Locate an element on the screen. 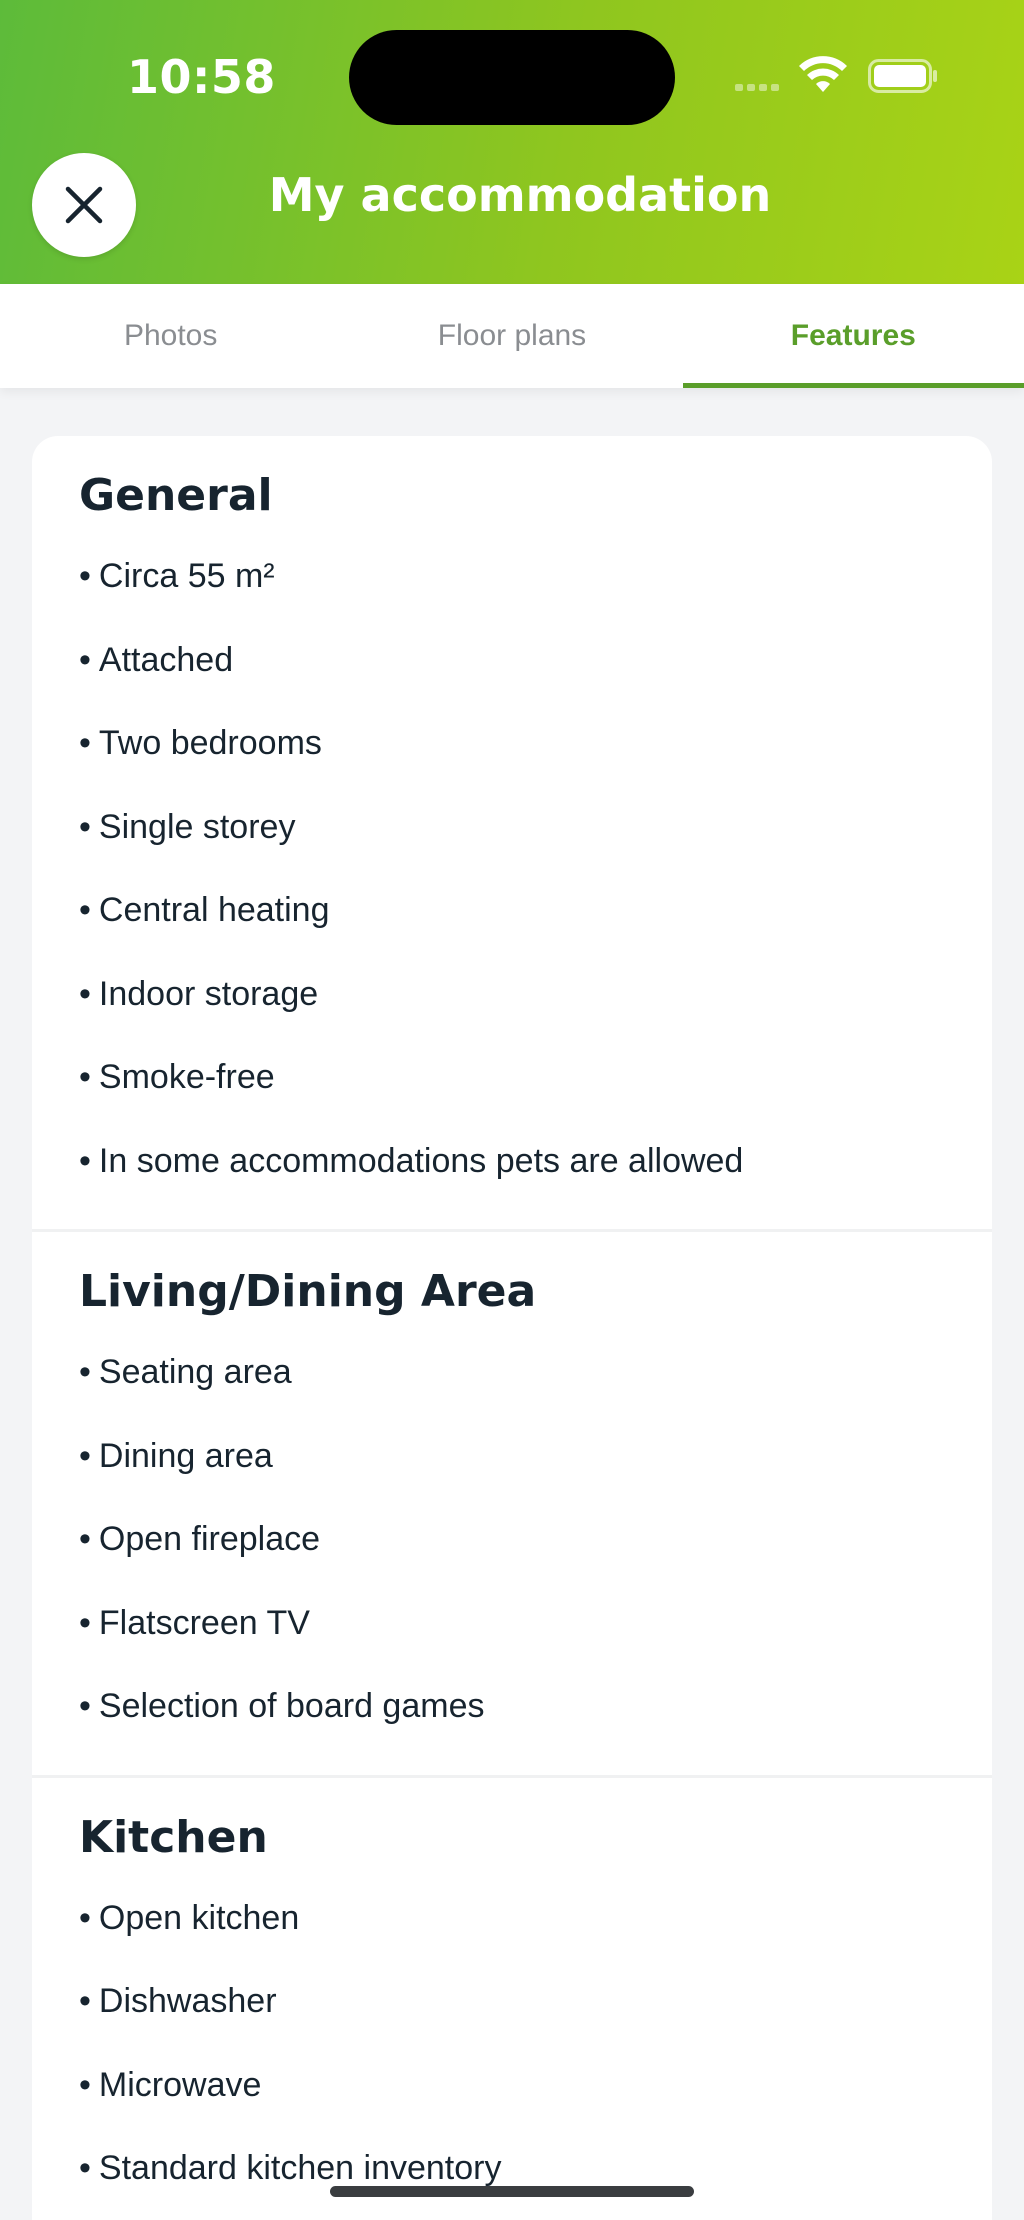  list-item: Dishwasher is located at coordinates (512, 2002).